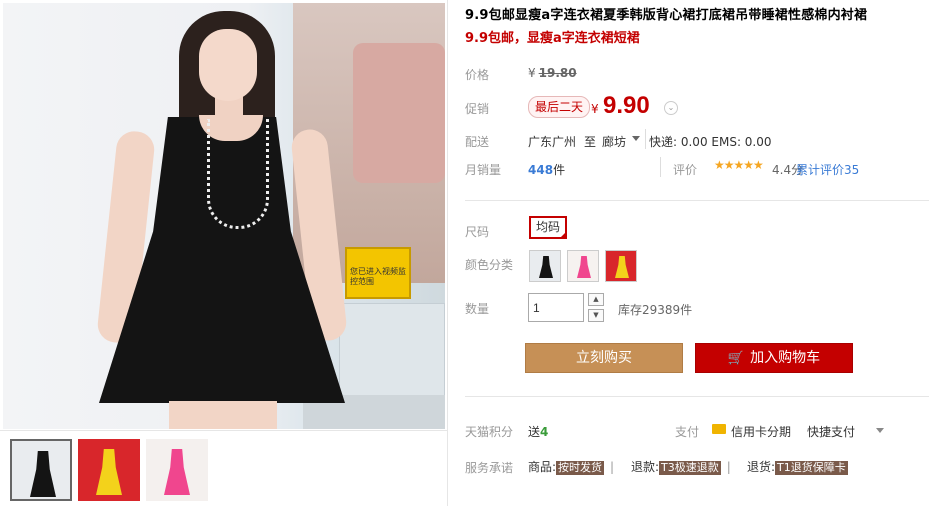 The image size is (930, 506). I want to click on quantity-increase-icon: ▲, so click(596, 299).